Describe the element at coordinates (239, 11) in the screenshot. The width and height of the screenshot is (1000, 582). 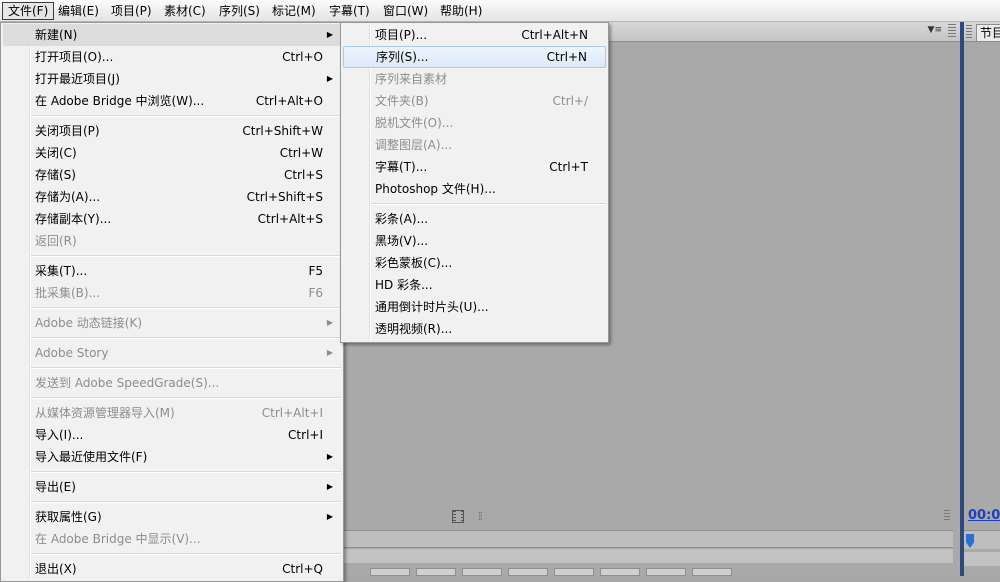
I see `menubar-item: 序列(S)` at that location.